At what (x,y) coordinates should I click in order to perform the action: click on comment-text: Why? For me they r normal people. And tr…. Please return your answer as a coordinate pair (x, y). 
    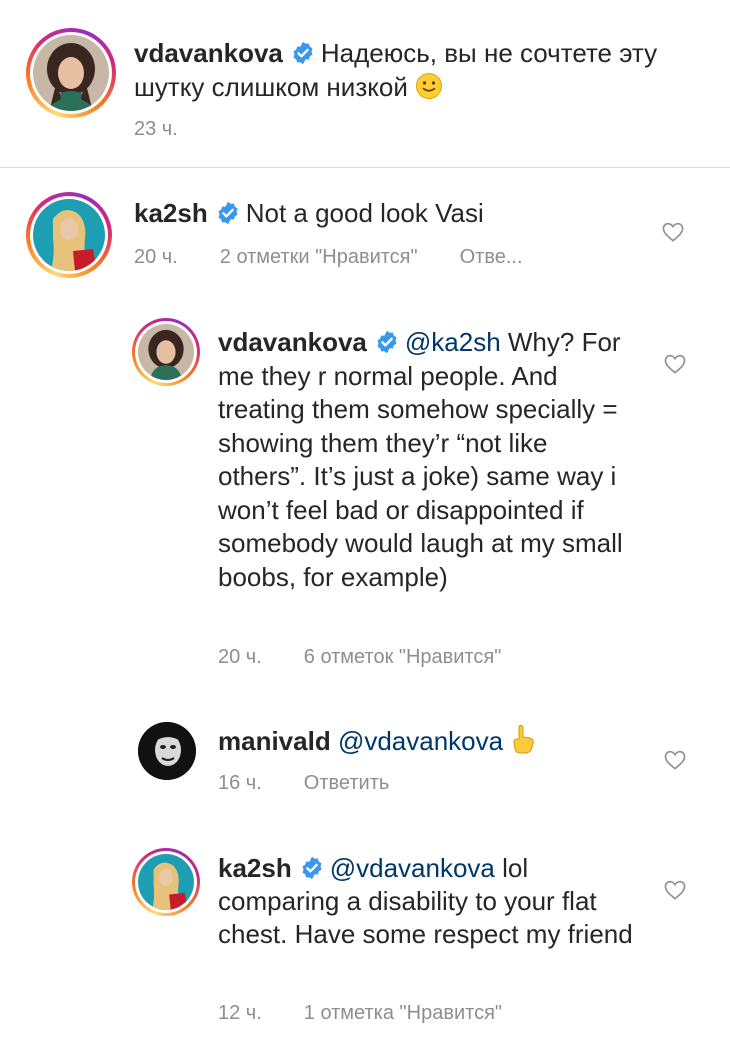
    Looking at the image, I should click on (420, 459).